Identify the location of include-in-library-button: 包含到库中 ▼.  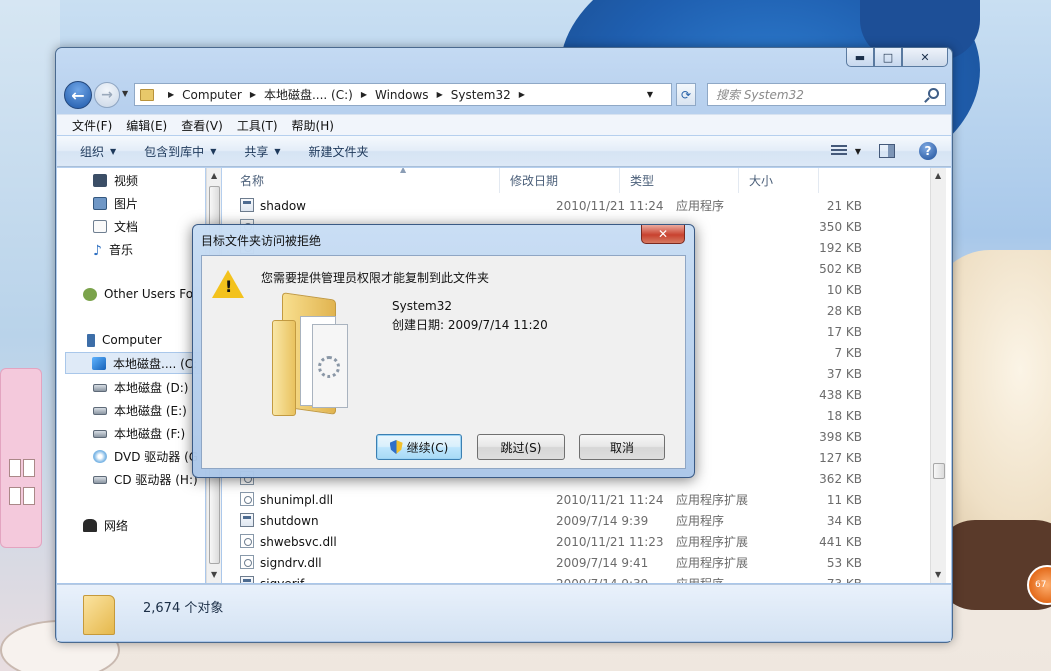
(180, 151).